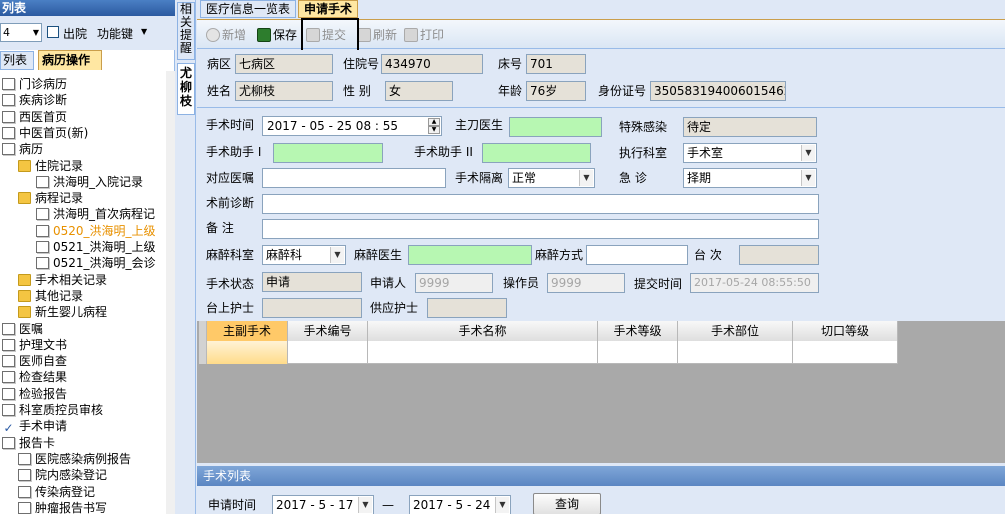 This screenshot has height=514, width=1005. I want to click on col-header: 手术部位, so click(735, 331).